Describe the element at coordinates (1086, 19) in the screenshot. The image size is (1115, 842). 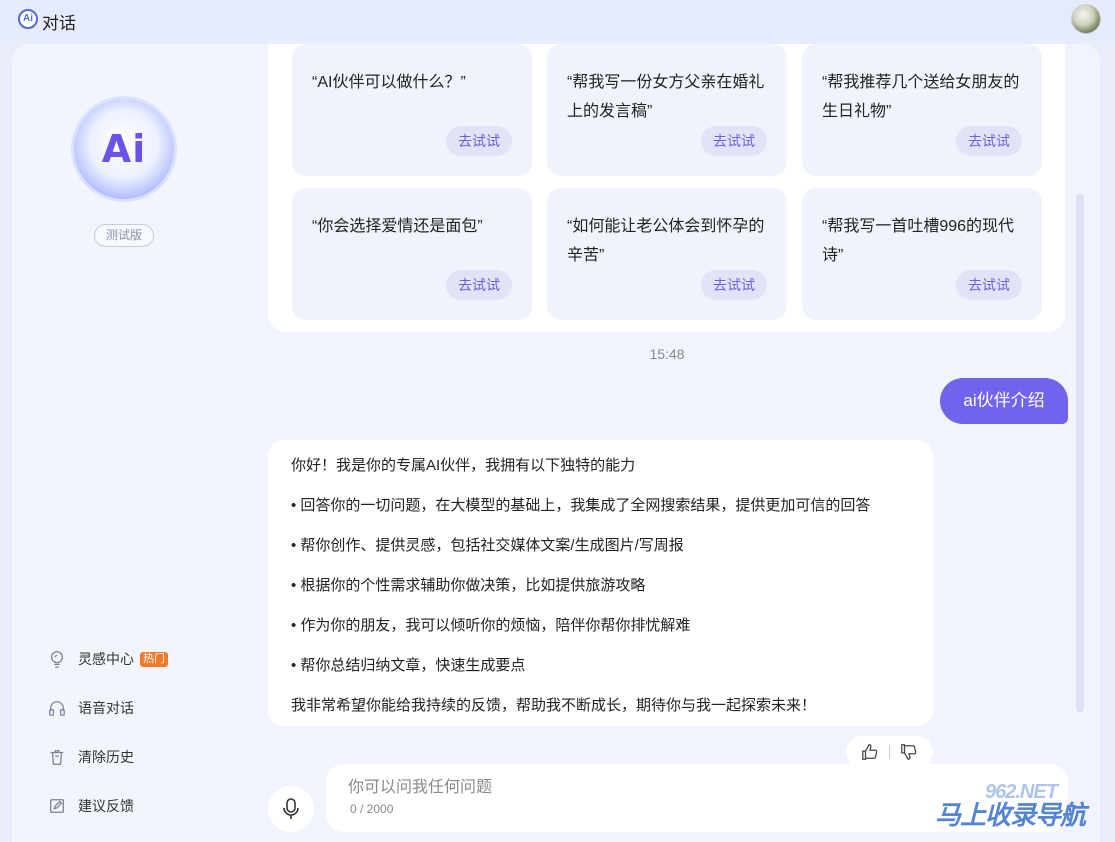
I see `user-avatar` at that location.